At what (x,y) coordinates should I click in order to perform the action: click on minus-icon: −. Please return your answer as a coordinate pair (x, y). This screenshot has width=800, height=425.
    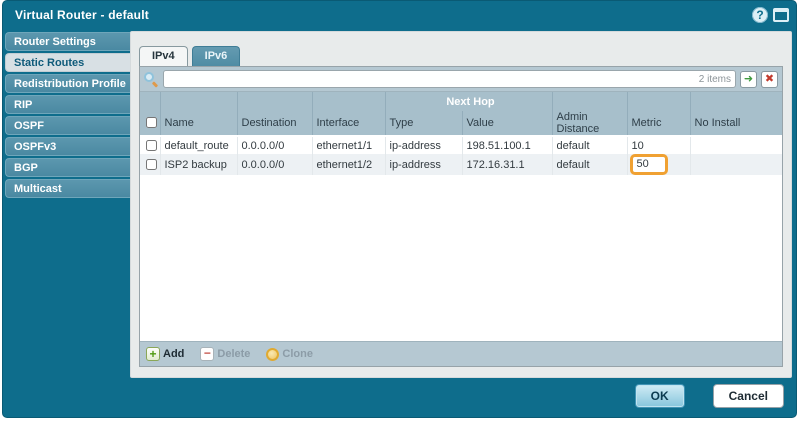
    Looking at the image, I should click on (207, 354).